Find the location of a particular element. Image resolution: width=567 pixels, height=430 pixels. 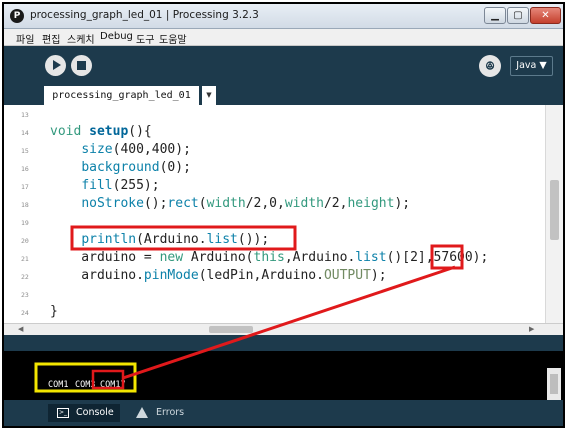

line-number: 17 is located at coordinates (25, 187).